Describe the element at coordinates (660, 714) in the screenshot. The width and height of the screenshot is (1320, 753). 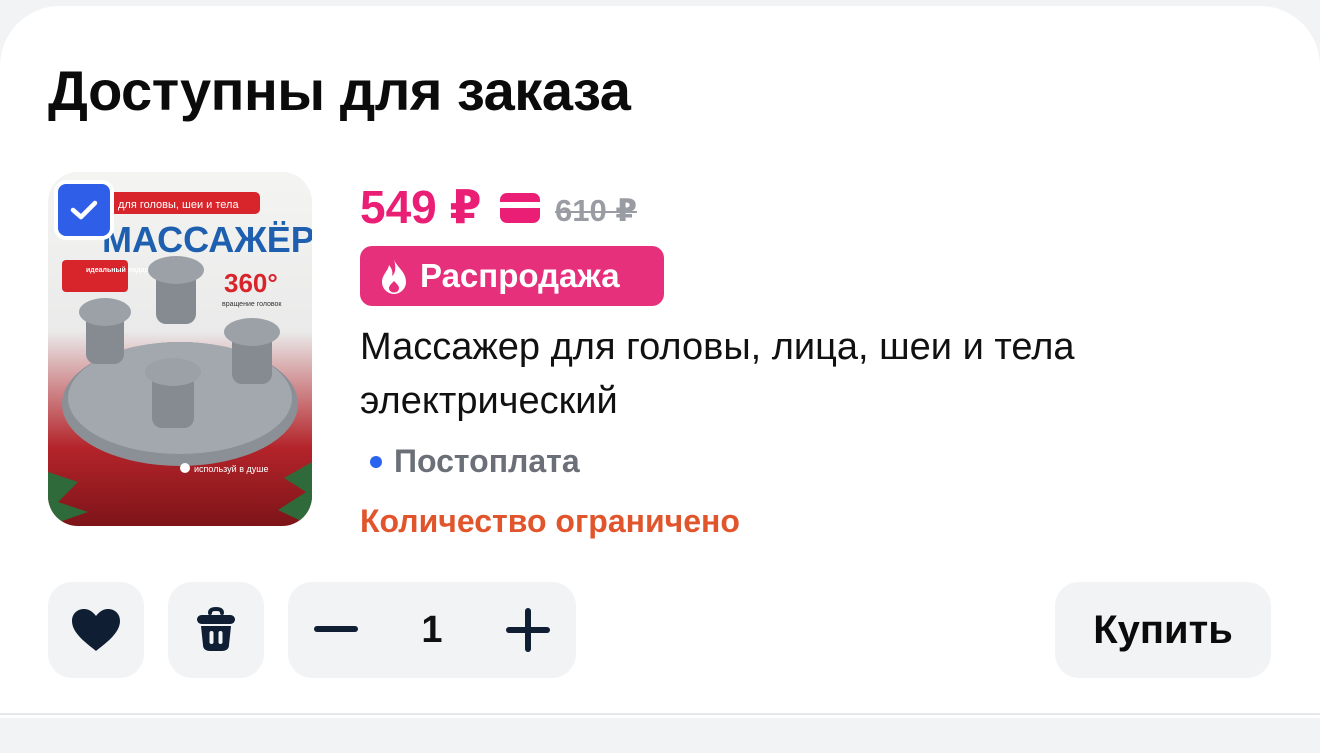
I see `section-divider` at that location.